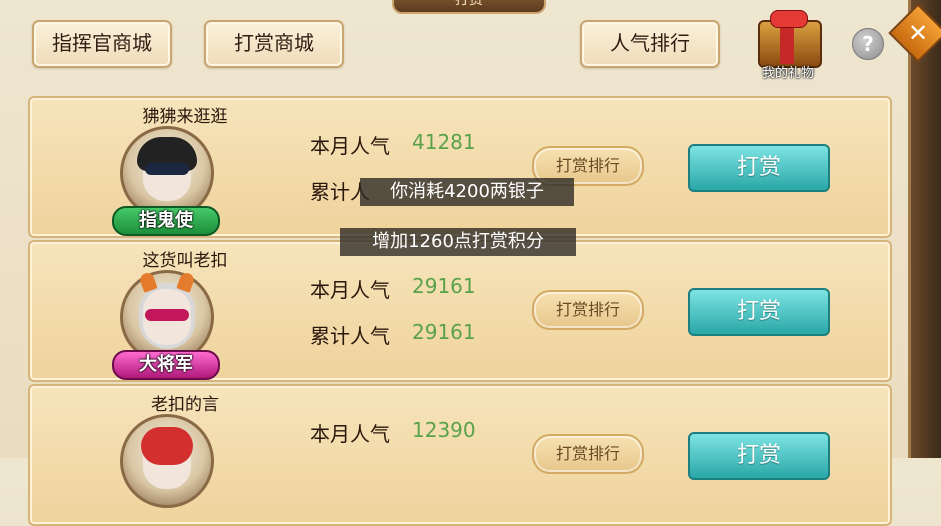  Describe the element at coordinates (185, 117) in the screenshot. I see `player-name: 狒狒来逛逛` at that location.